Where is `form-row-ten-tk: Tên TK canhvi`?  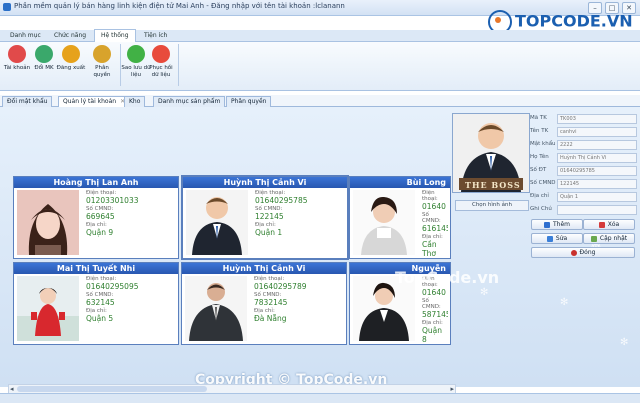 form-row-ten-tk: Tên TK canhvi is located at coordinates (583, 132).